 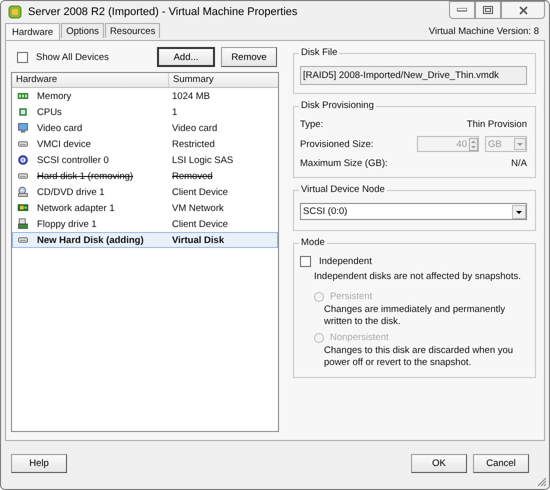 What do you see at coordinates (413, 75) in the screenshot?
I see `disk-file-field: [RAID5] 2008-Imported/New_Drive_Thin.vmdk` at bounding box center [413, 75].